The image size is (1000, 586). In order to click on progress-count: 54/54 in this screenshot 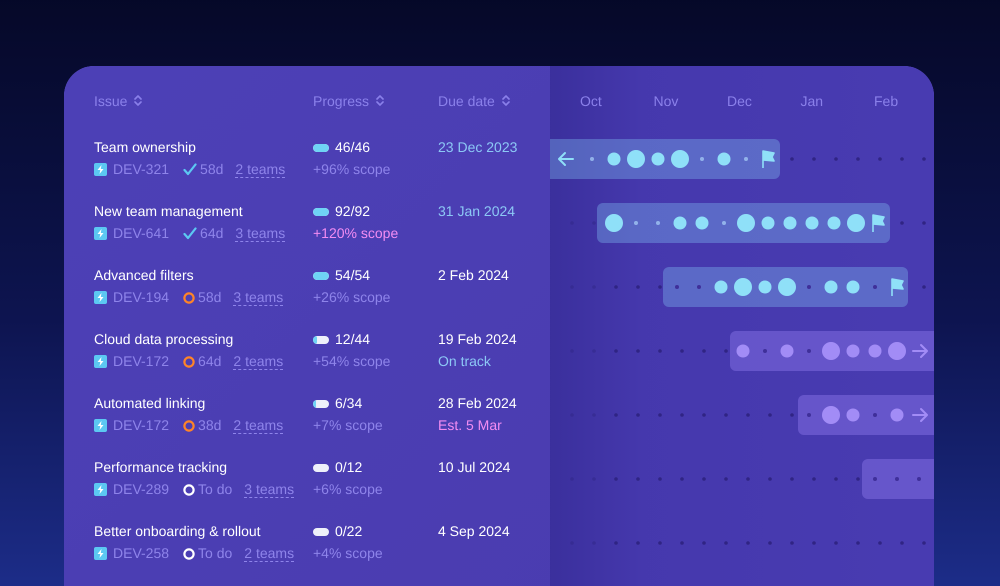, I will do `click(352, 275)`.